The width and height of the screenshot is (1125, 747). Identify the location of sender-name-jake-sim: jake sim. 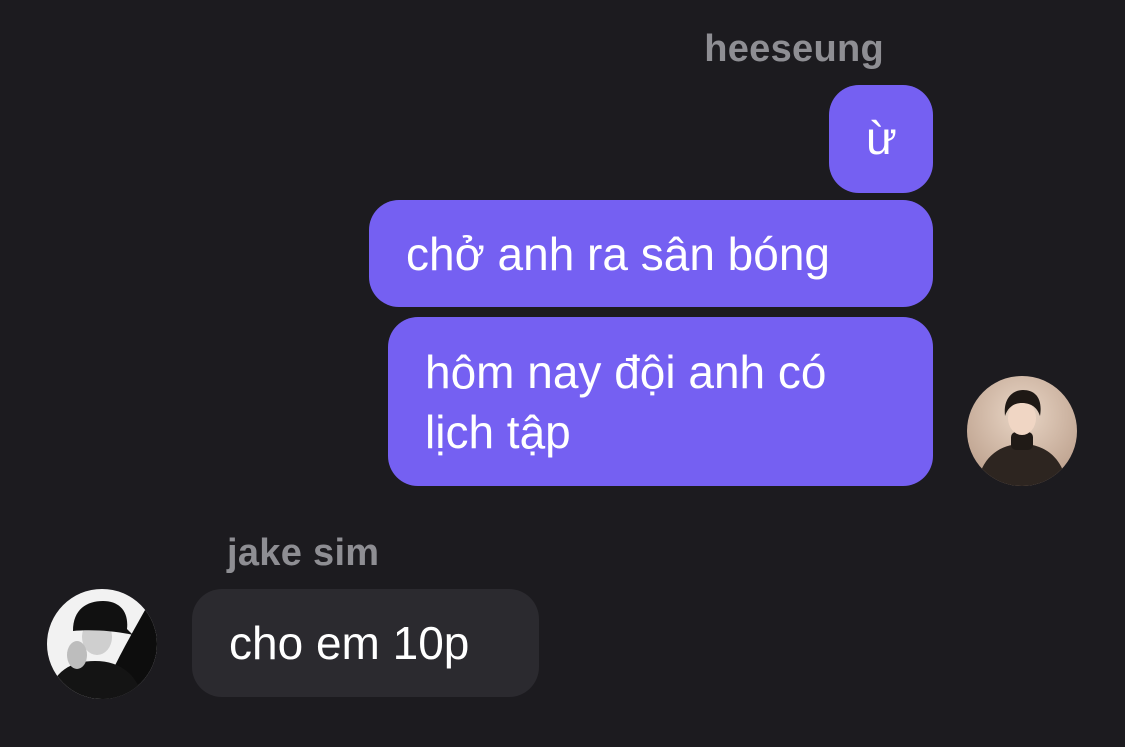
(303, 553).